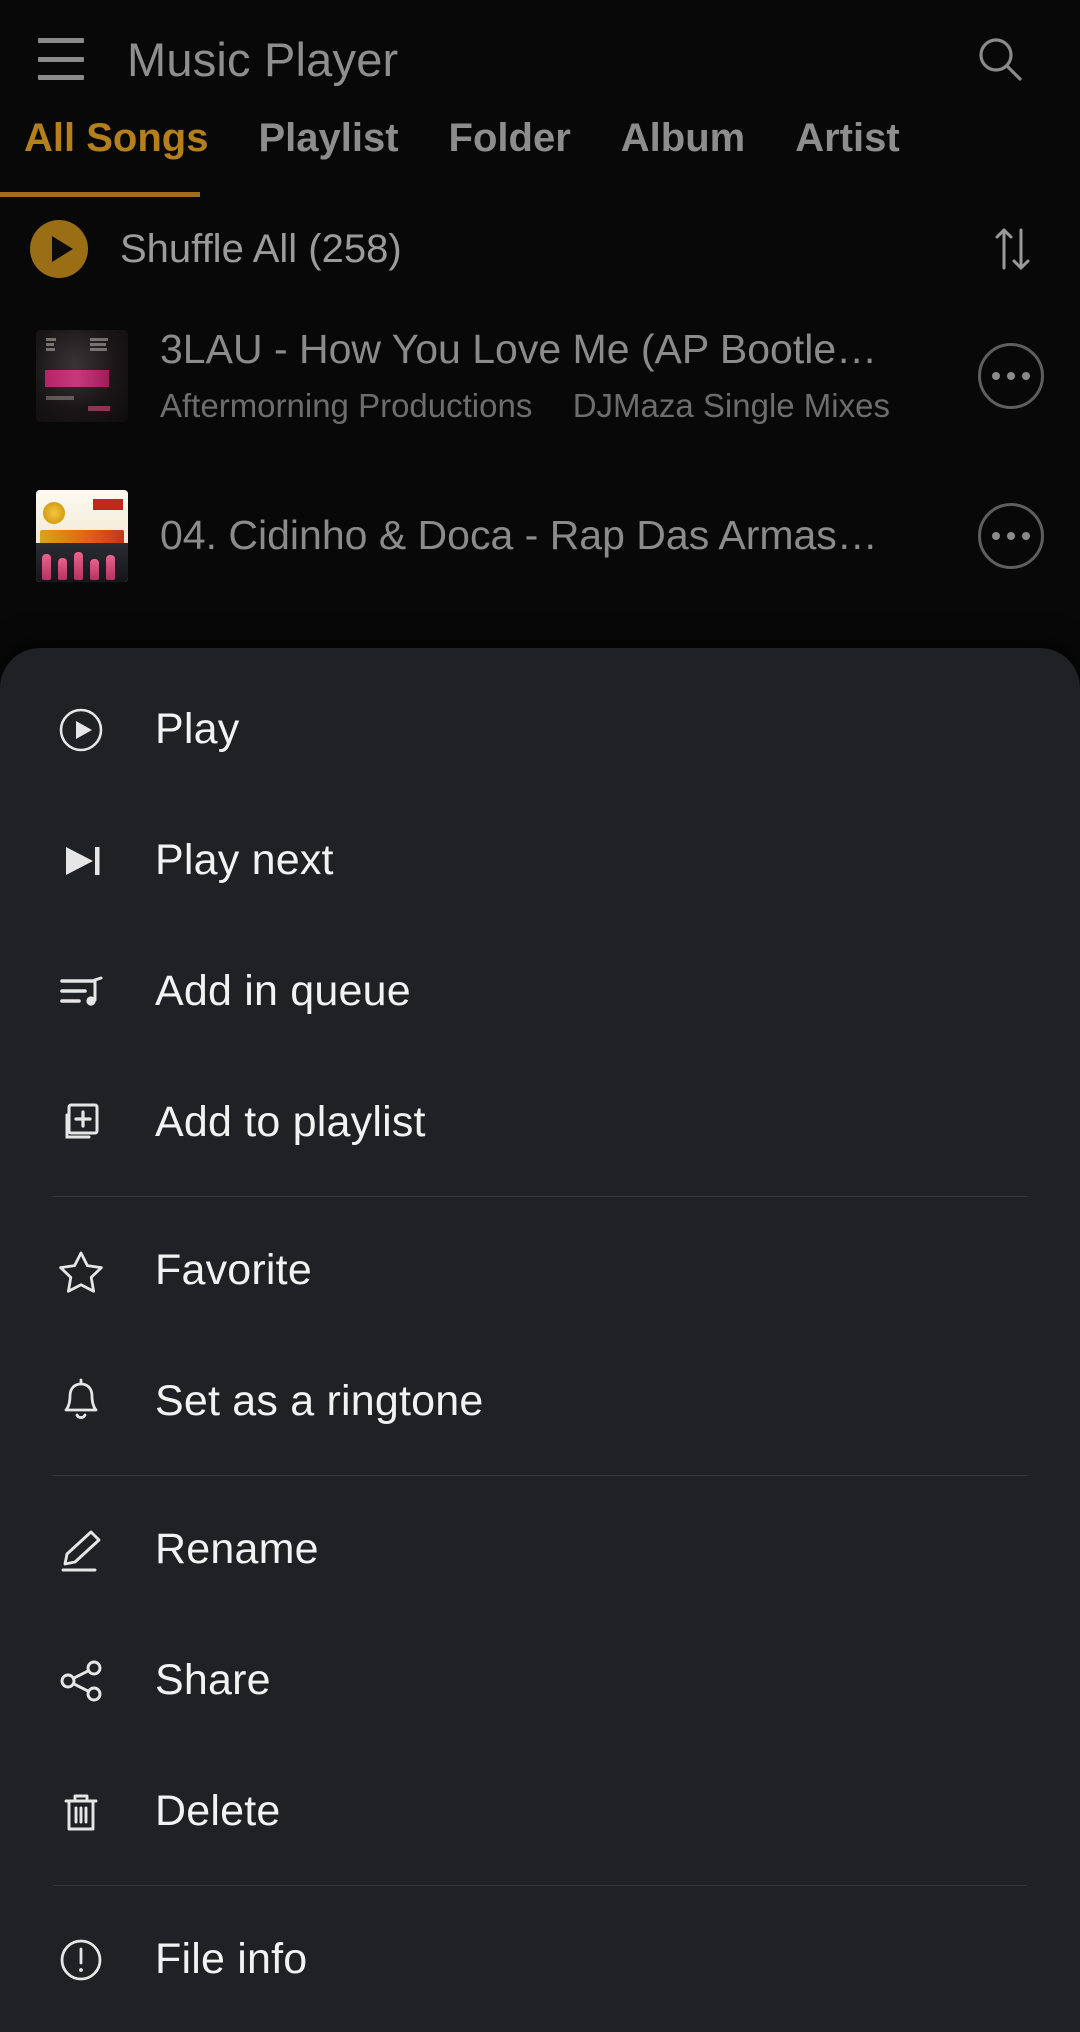 The width and height of the screenshot is (1080, 2032). What do you see at coordinates (59, 249) in the screenshot?
I see `play-icon` at bounding box center [59, 249].